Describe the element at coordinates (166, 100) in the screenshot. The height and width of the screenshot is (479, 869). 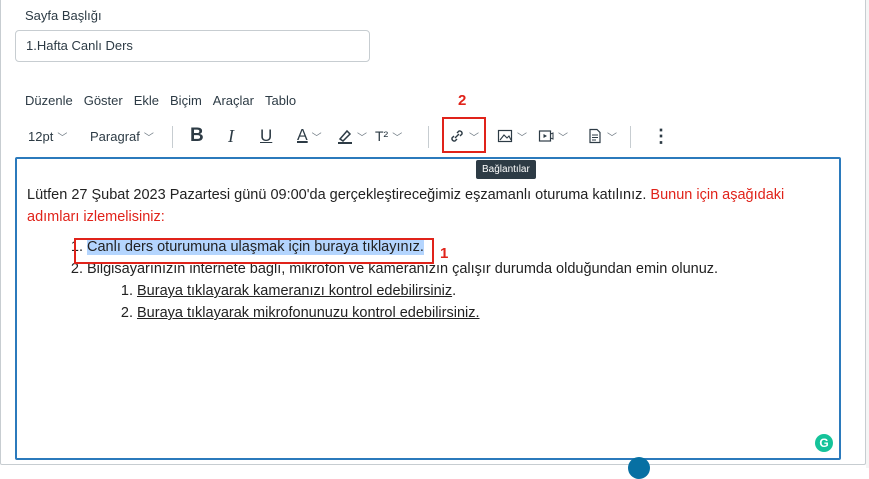
I see `editor-menubar: Düzenle Göster Ekle Biçim Araçlar Tablo` at that location.